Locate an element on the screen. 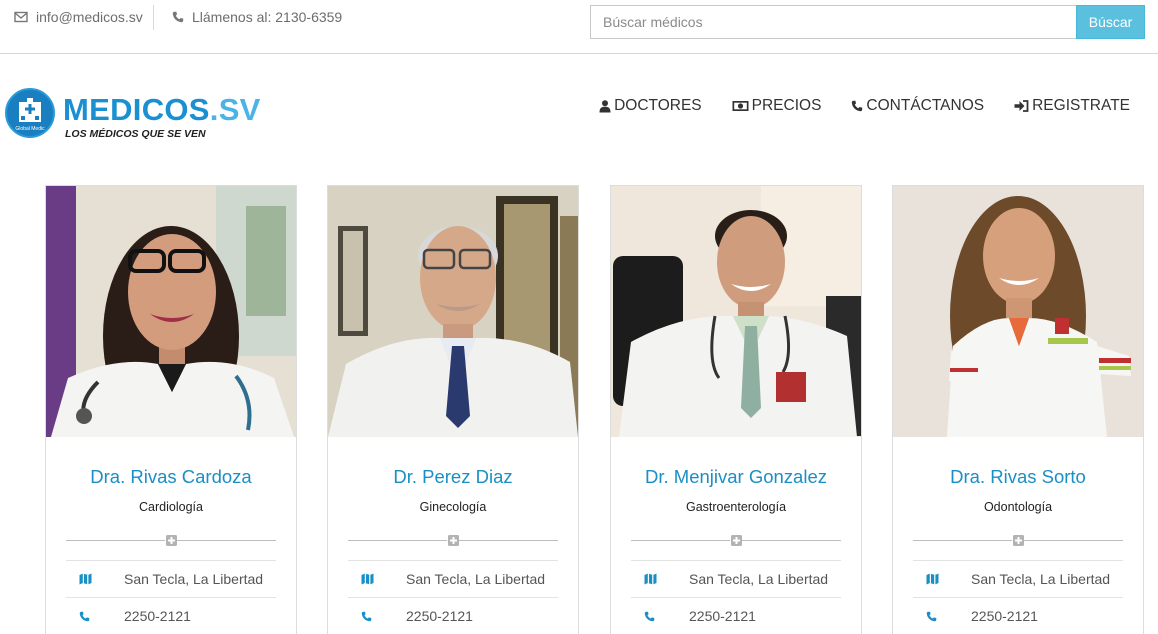  doctor-specialty: Ginecología is located at coordinates (453, 507).